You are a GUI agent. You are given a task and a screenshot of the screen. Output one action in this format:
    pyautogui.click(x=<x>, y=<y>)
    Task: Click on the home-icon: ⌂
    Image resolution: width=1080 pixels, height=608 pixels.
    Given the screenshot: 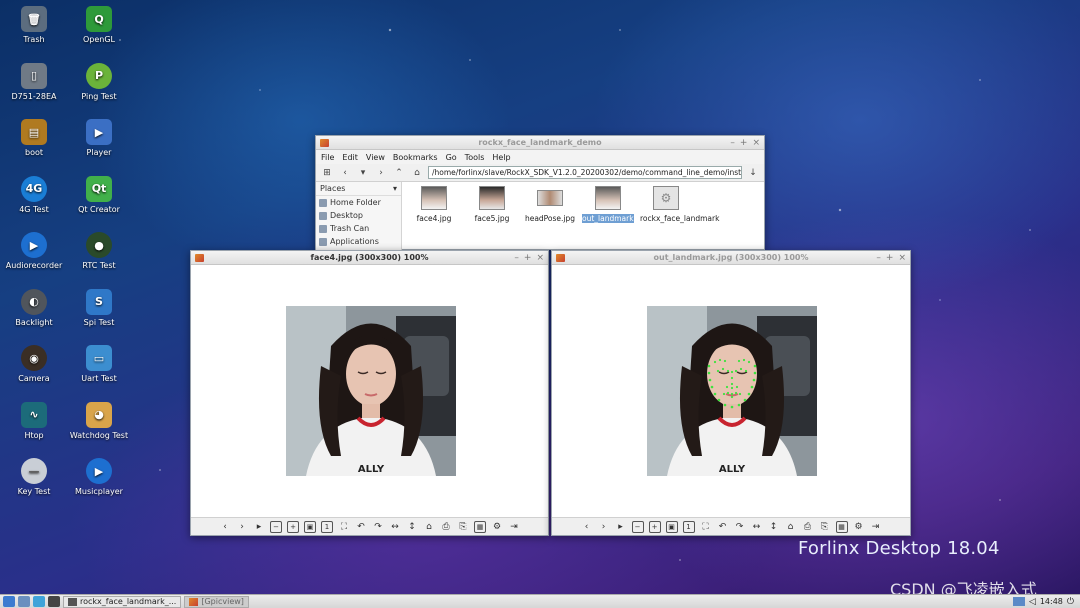 What is the action you would take?
    pyautogui.click(x=417, y=173)
    